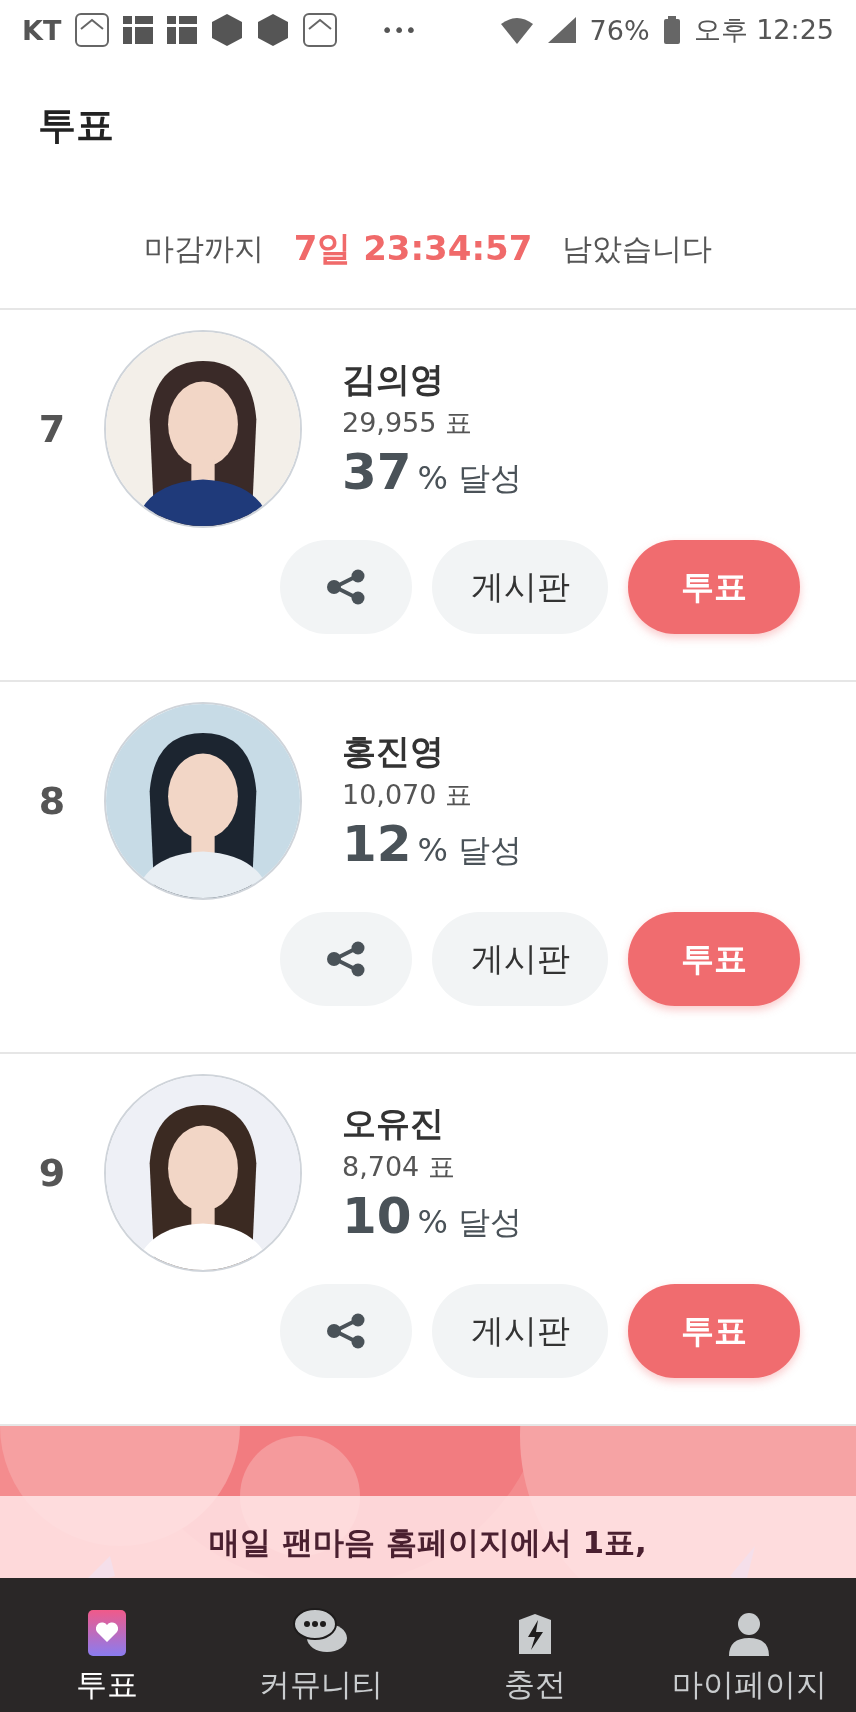 The width and height of the screenshot is (856, 1712). Describe the element at coordinates (52, 1173) in the screenshot. I see `rank-number: 9` at that location.